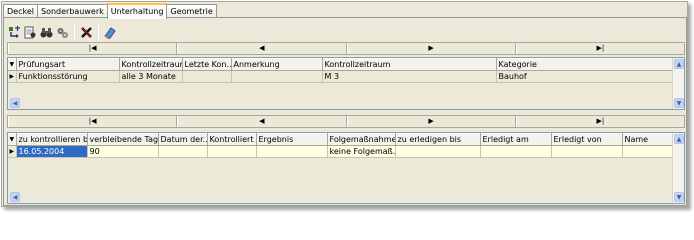 The height and width of the screenshot is (240, 694). I want to click on gears-icon, so click(62, 32).